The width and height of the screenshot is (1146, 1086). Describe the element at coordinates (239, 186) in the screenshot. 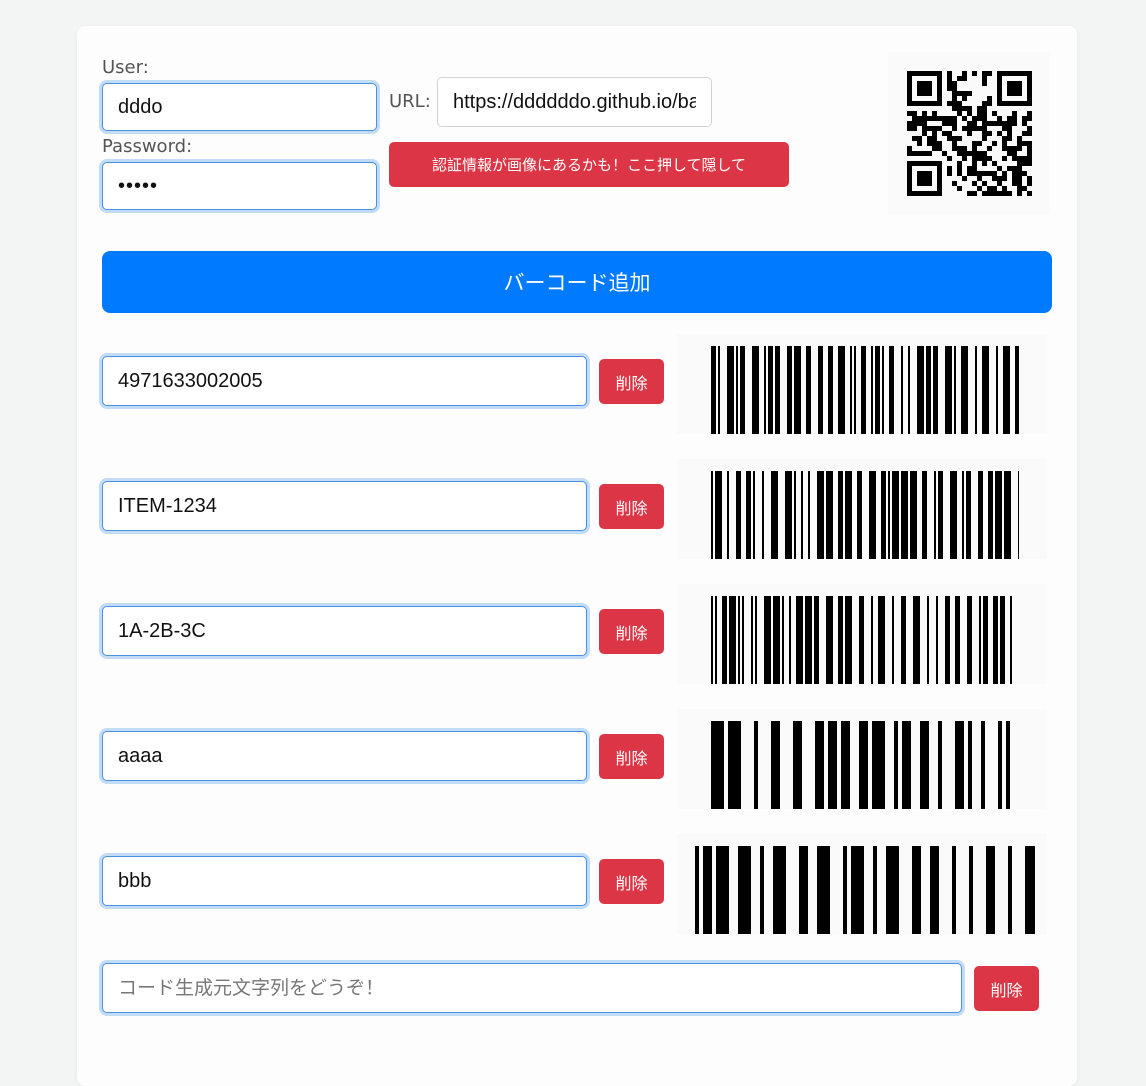

I see `password-input: •••••` at that location.